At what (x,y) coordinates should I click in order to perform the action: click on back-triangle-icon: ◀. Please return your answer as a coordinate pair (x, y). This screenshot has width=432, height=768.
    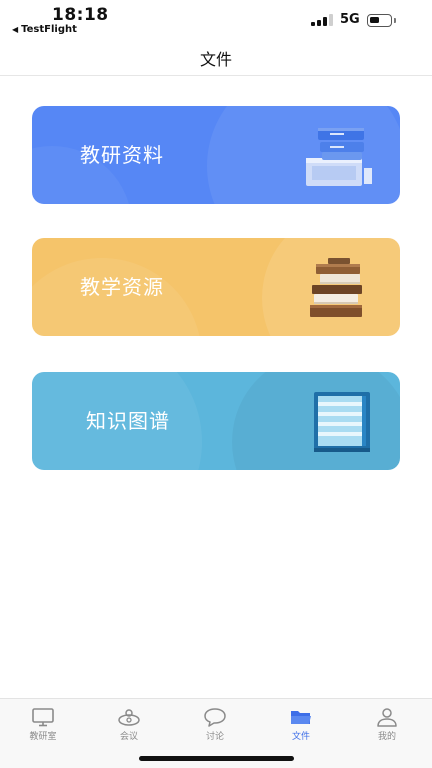
    Looking at the image, I should click on (15, 29).